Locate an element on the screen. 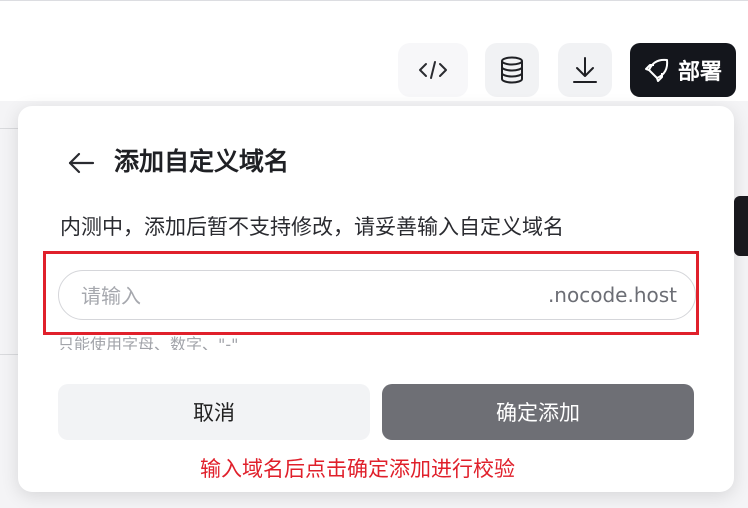 The width and height of the screenshot is (748, 508). cancel-button: 取消 is located at coordinates (214, 412).